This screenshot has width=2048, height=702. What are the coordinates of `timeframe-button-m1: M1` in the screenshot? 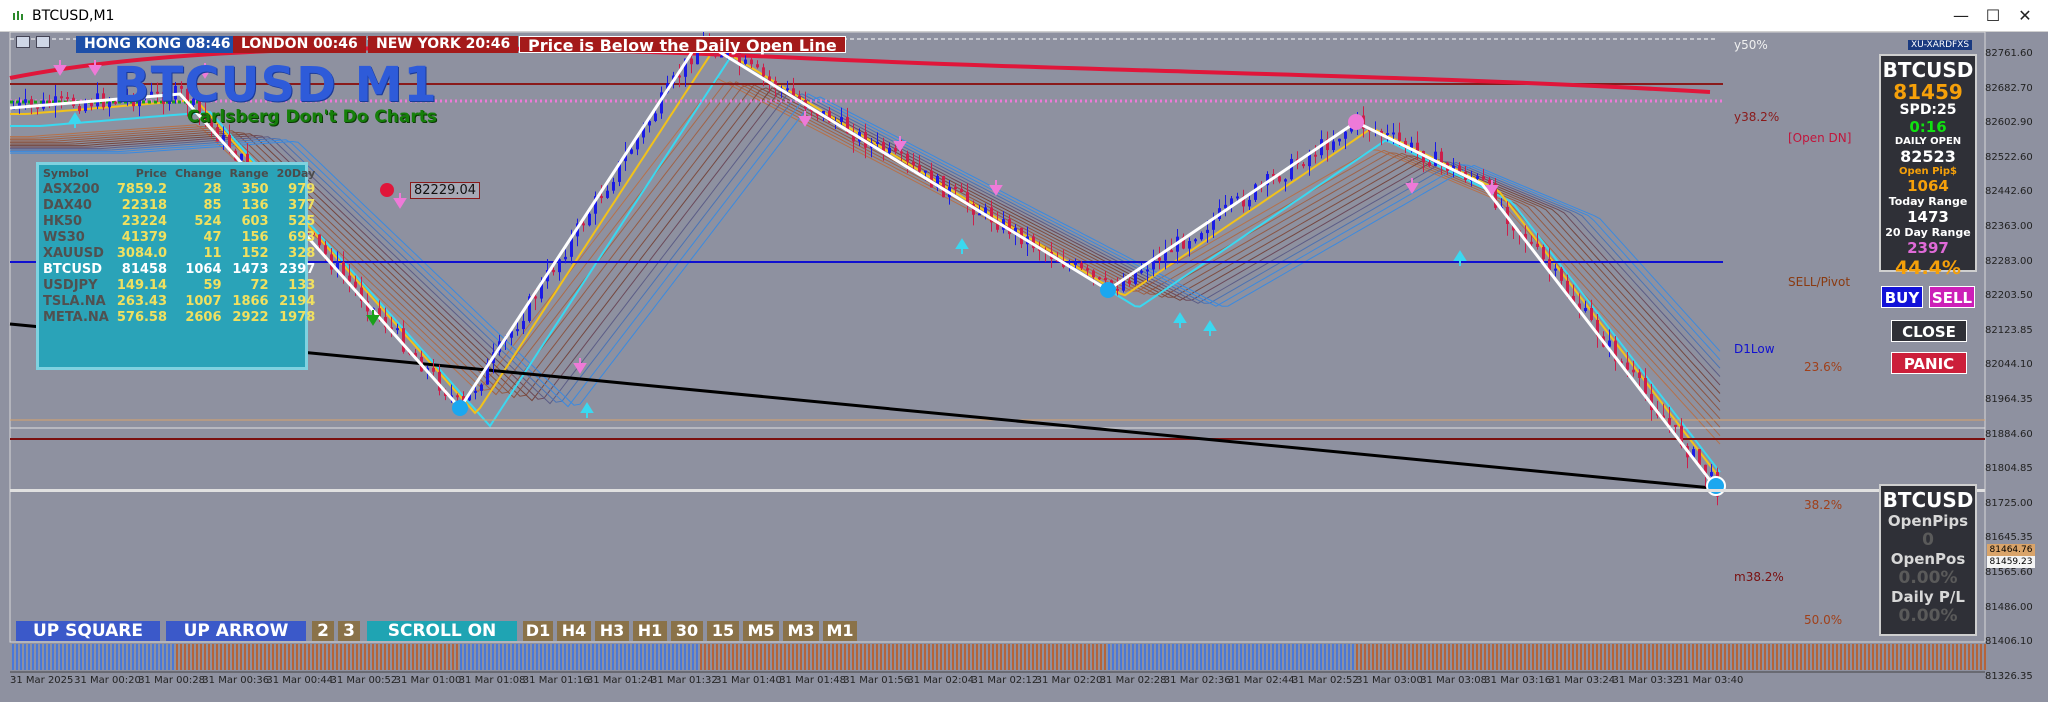 It's located at (840, 631).